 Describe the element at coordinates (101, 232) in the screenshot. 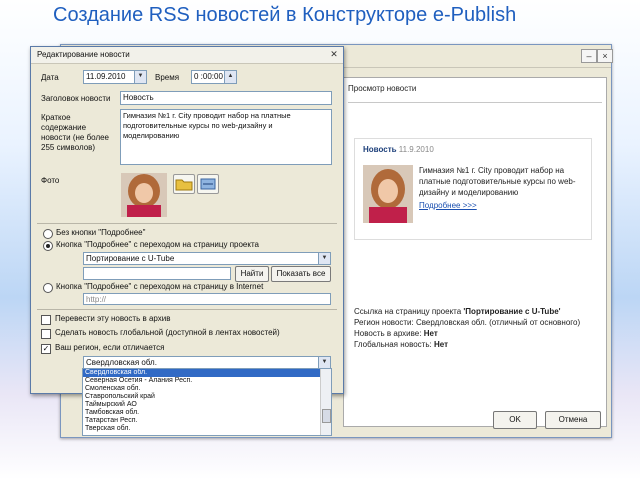

I see `no-button-label: Без кнопки "Подробнее"` at that location.